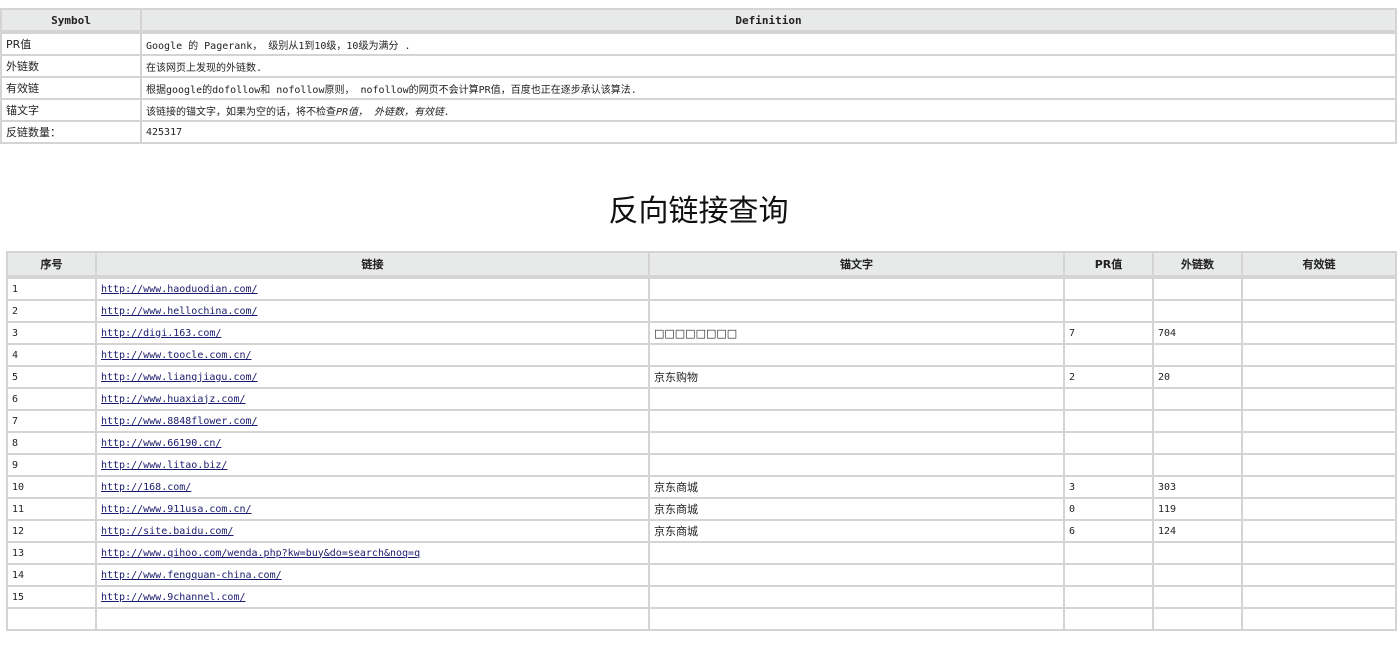 The image size is (1397, 646). What do you see at coordinates (179, 311) in the screenshot?
I see `backlink-url-link: http://www.hellochina.com/` at bounding box center [179, 311].